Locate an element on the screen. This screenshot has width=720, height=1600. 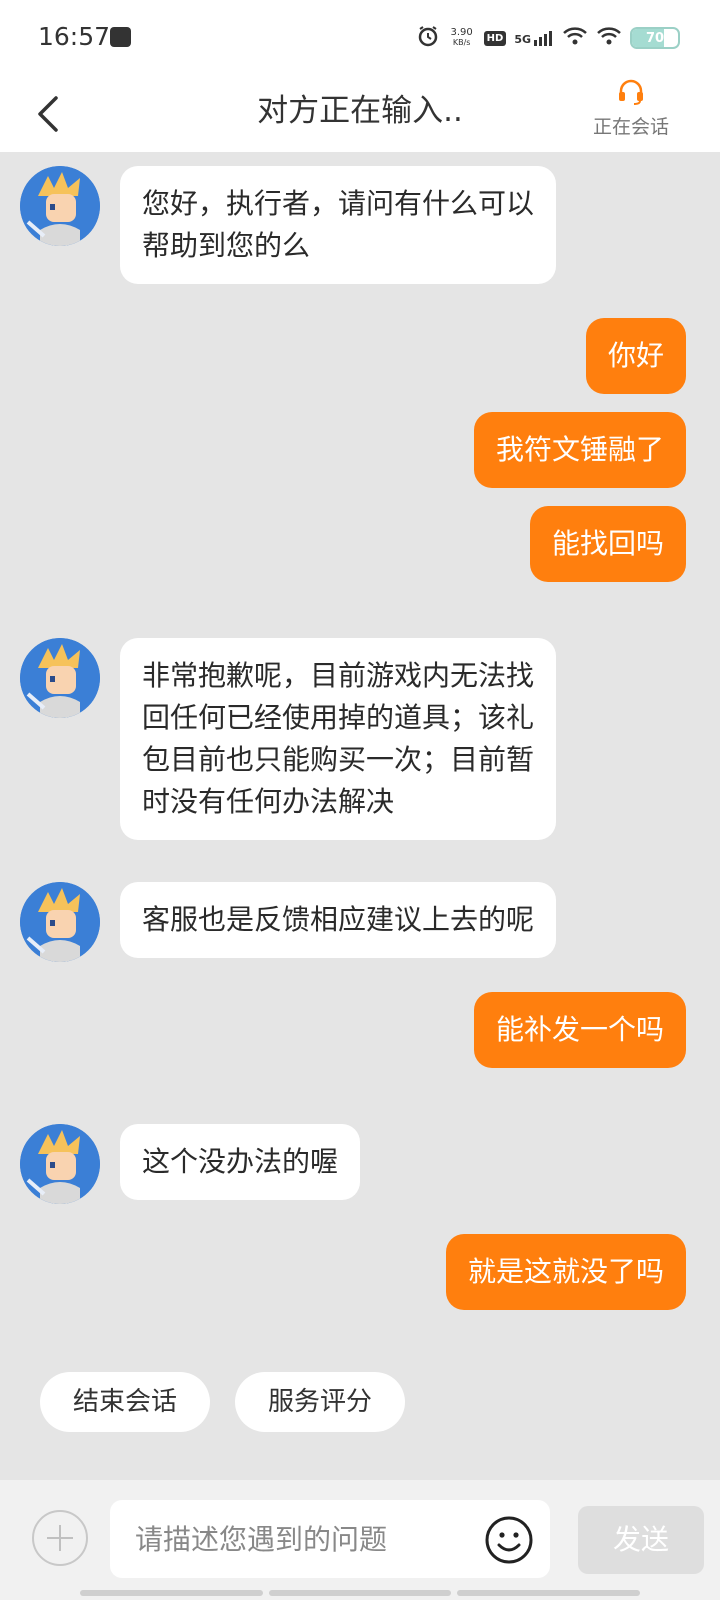
hd-badge: HD is located at coordinates (495, 38).